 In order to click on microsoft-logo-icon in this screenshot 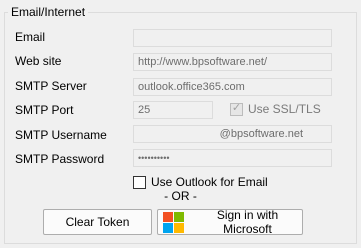, I will do `click(173, 222)`.